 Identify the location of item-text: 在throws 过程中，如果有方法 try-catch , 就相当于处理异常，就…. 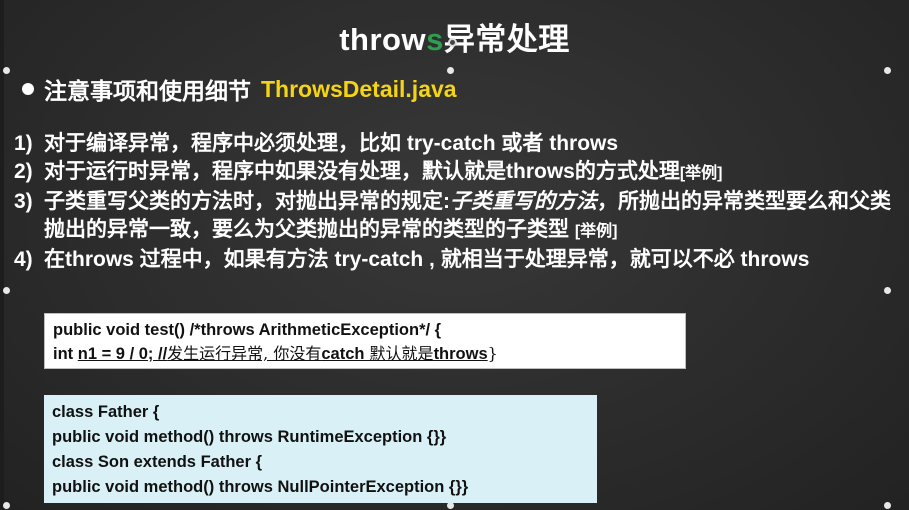
(427, 259).